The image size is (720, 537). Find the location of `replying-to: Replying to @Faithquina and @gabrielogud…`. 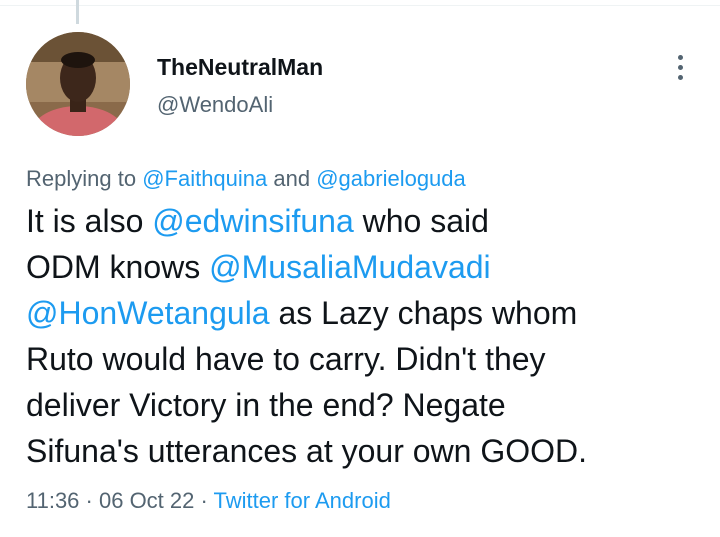

replying-to: Replying to @Faithquina and @gabrielogud… is located at coordinates (246, 179).